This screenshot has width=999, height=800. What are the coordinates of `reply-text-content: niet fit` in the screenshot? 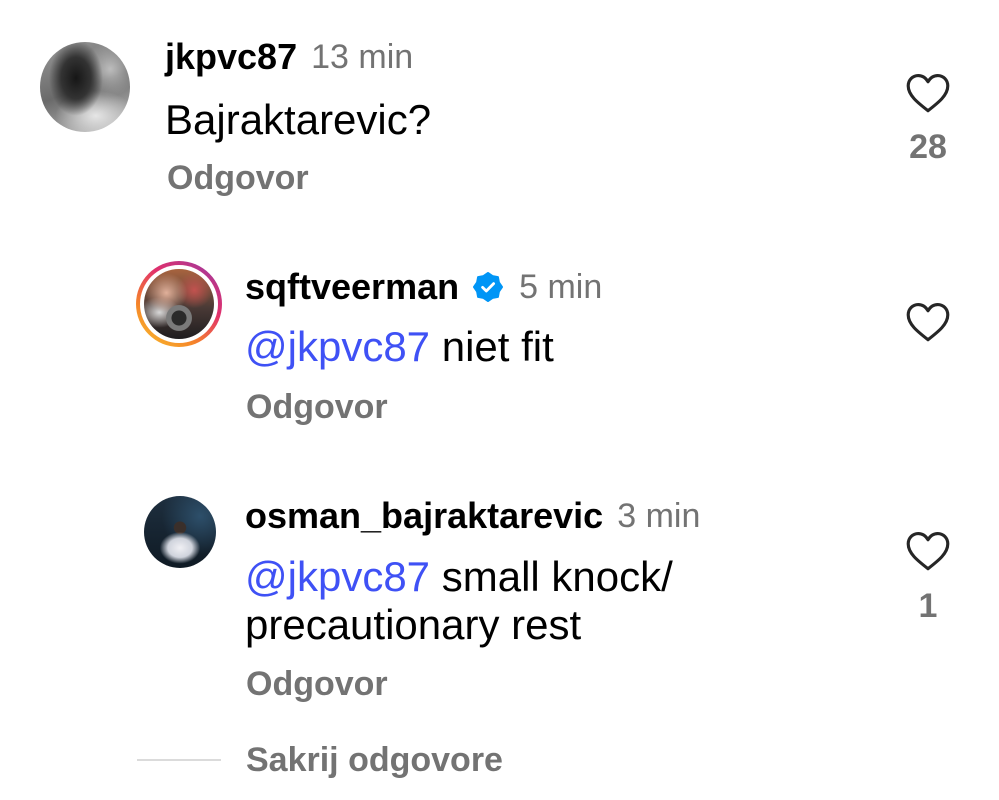 It's located at (497, 346).